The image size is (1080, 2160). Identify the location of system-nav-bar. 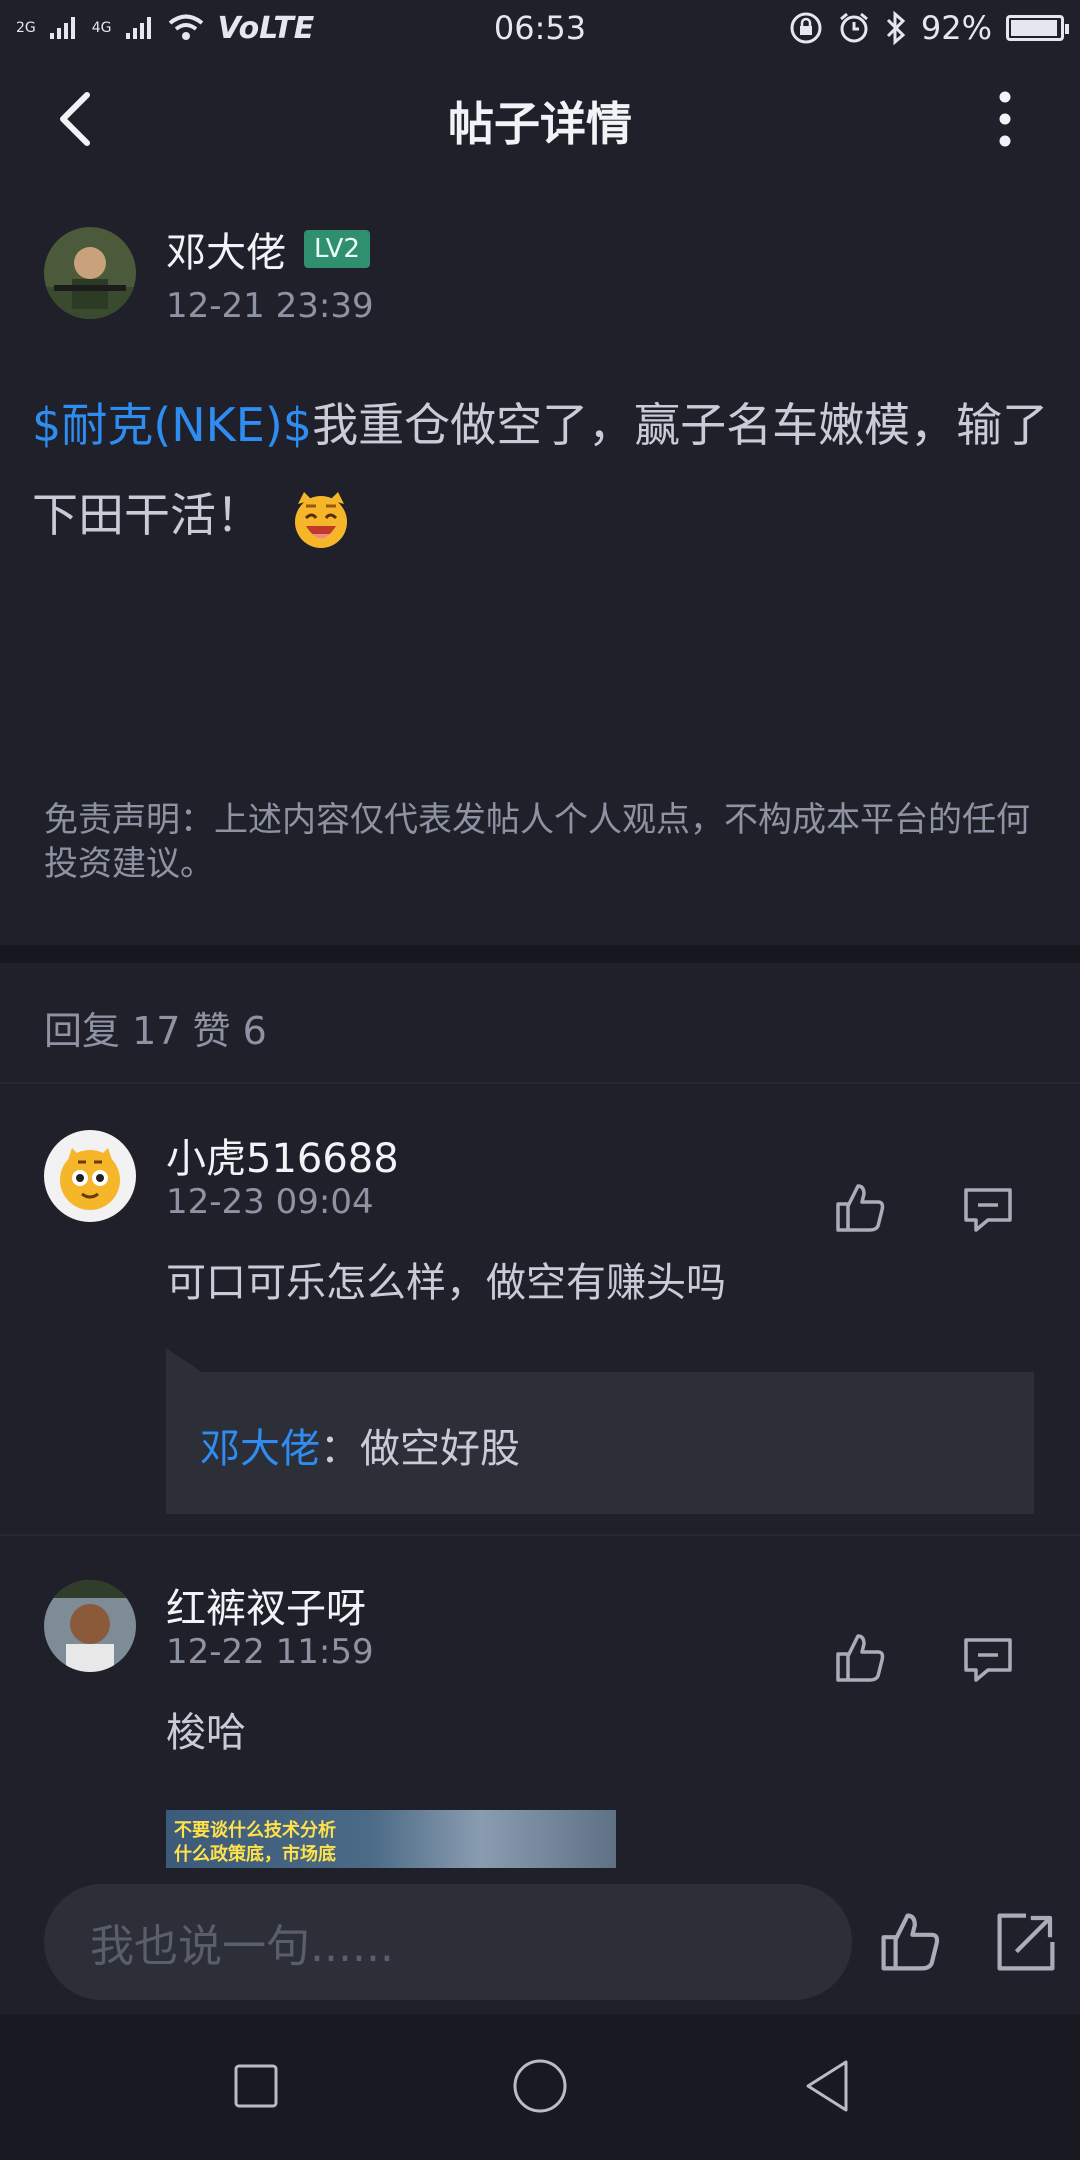
(540, 2087).